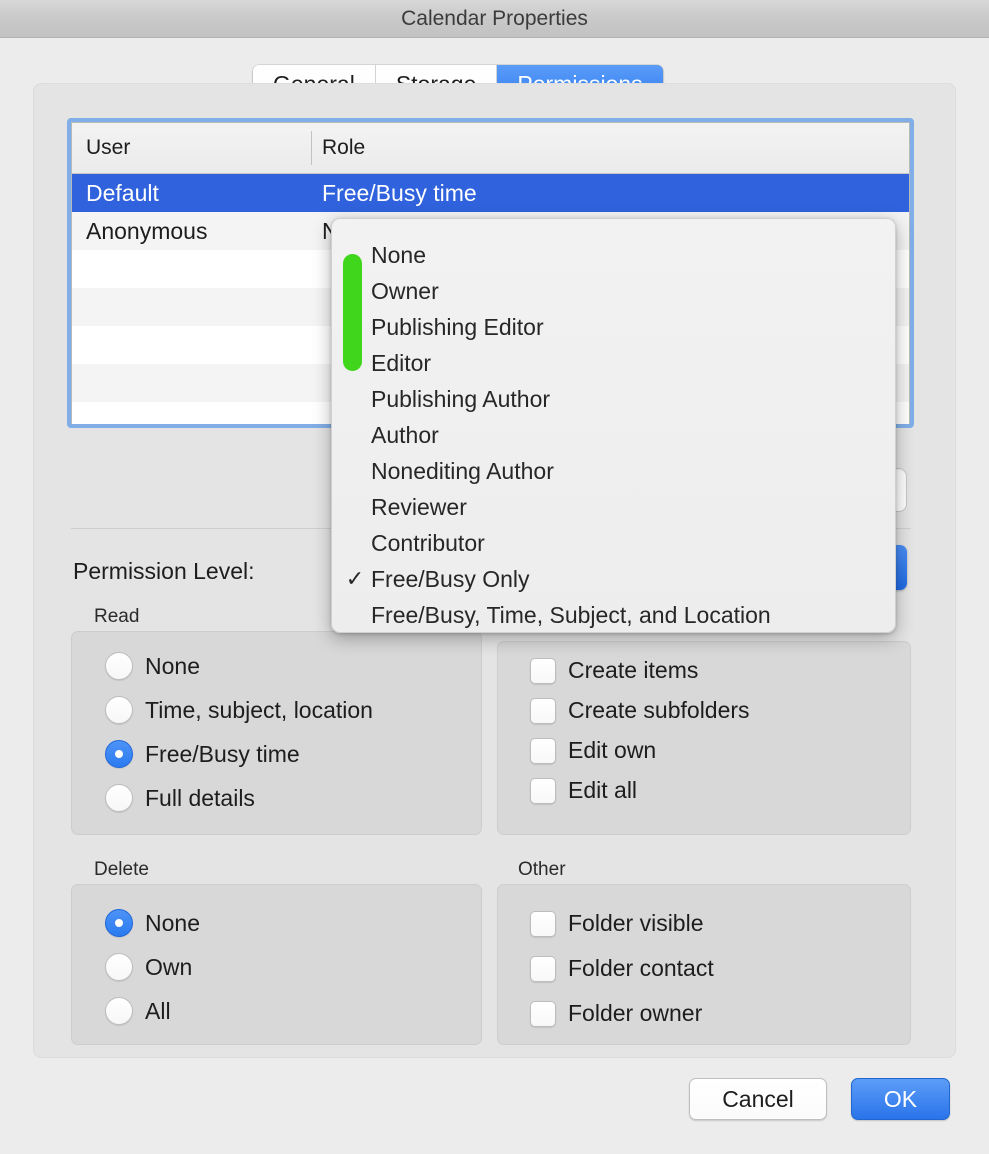 The width and height of the screenshot is (989, 1154). I want to click on other-group: Folder visible Folder contact Folder owner, so click(704, 964).